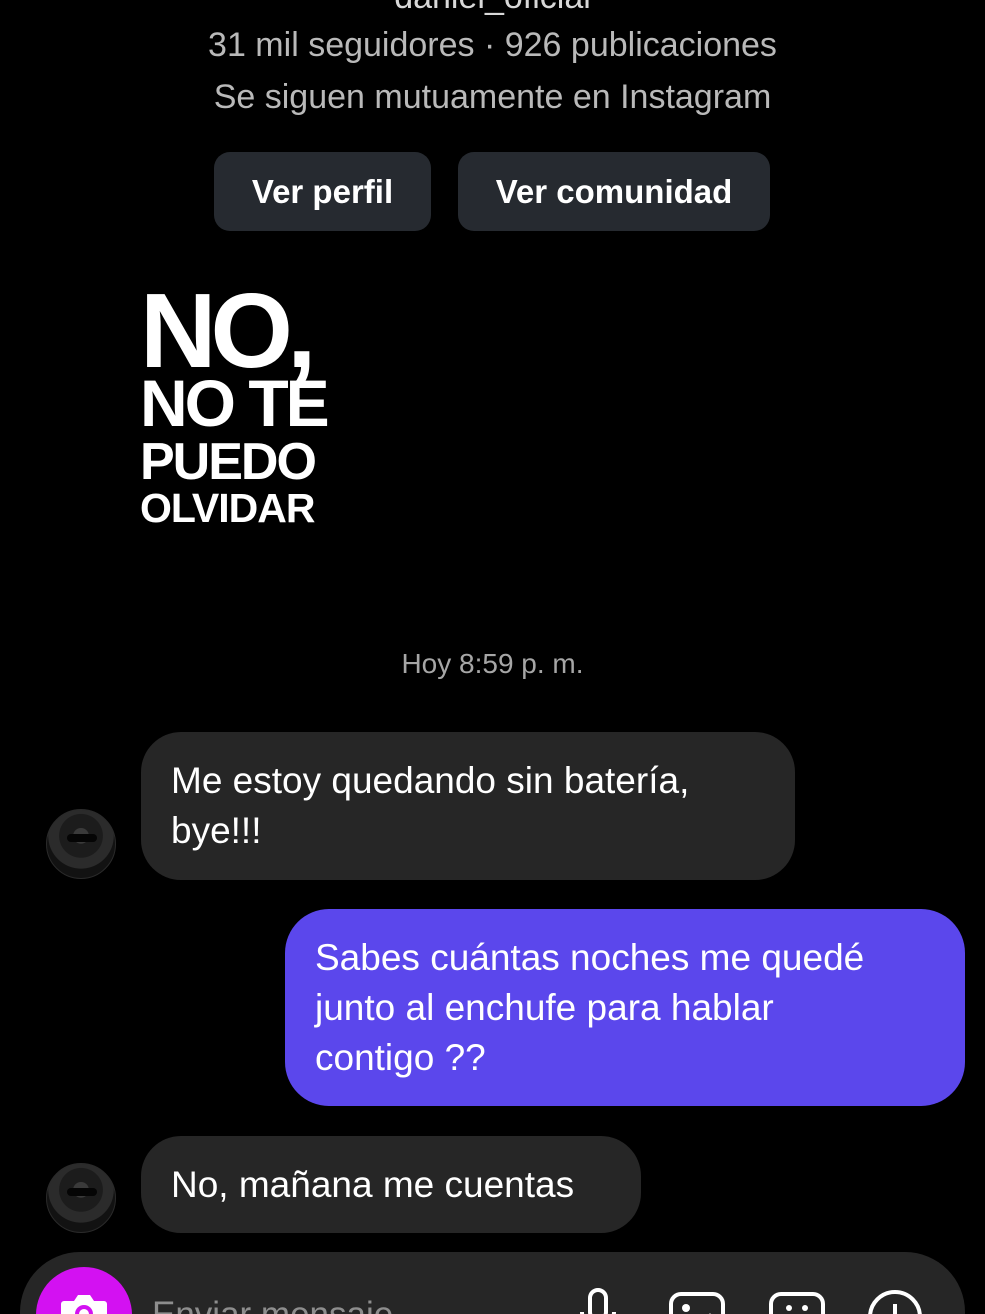  What do you see at coordinates (492, 97) in the screenshot?
I see `mutual-follow-note: Se siguen mutuamente en Instagram` at bounding box center [492, 97].